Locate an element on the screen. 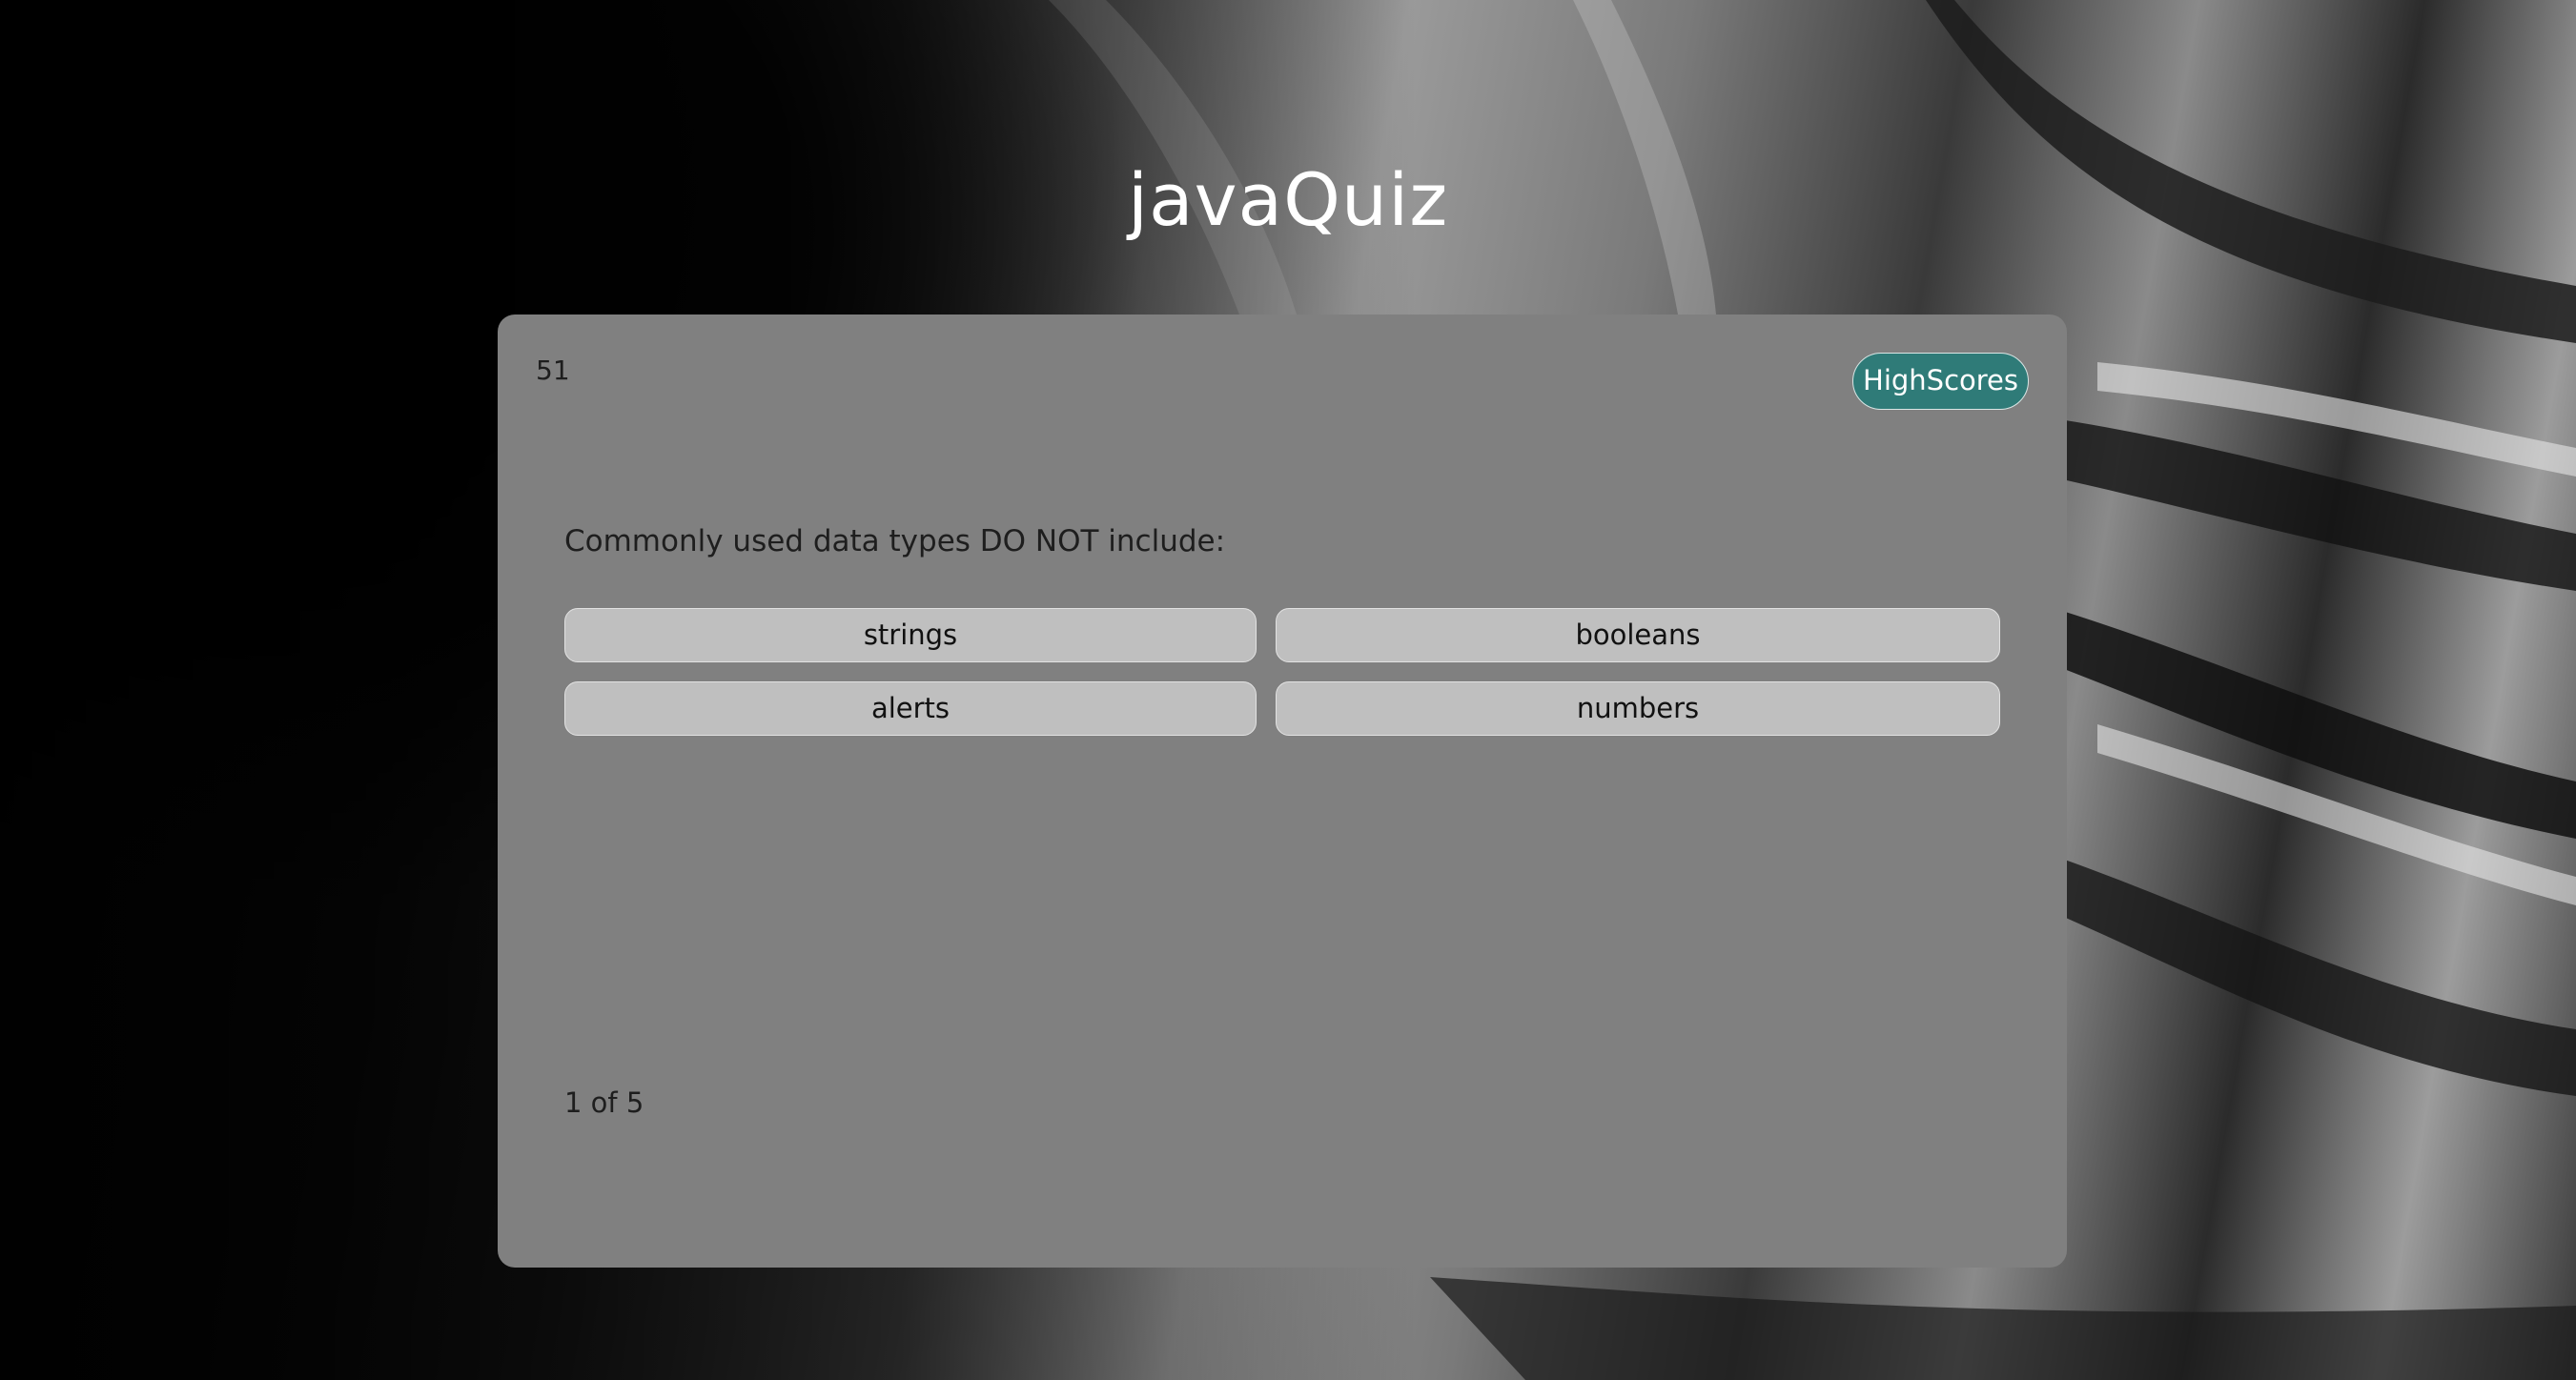 The height and width of the screenshot is (1380, 2576). question-text: Commonly used data types DO NOT include: is located at coordinates (895, 541).